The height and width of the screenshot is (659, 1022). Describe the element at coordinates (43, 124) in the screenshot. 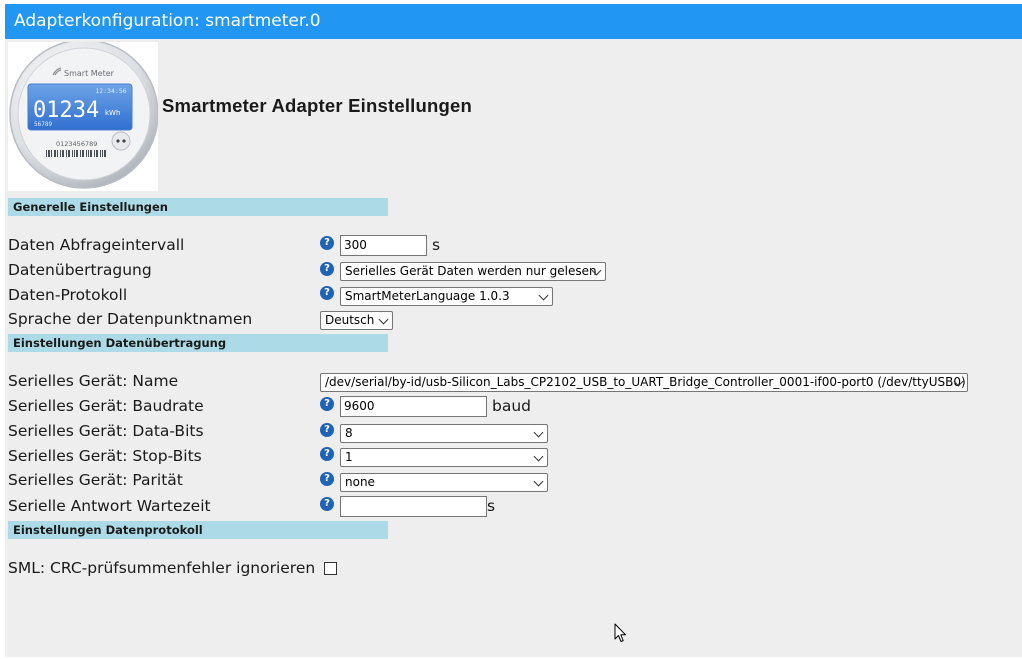

I see `logo-small-text: 56789` at that location.